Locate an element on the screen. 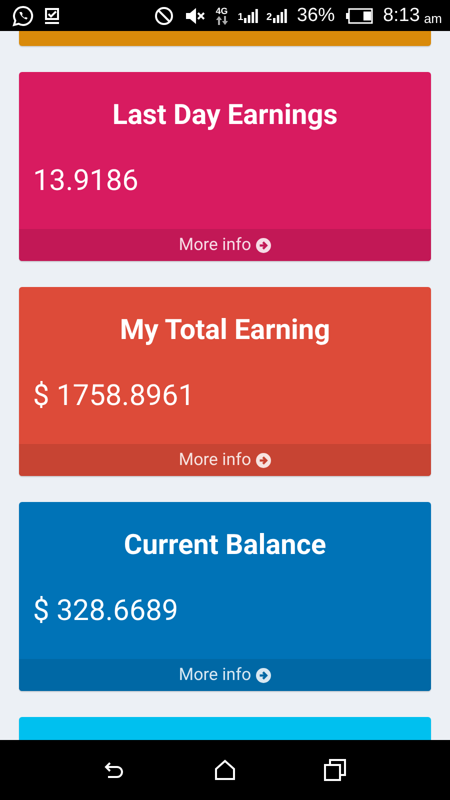 The image size is (450, 800). battery-icon is located at coordinates (358, 16).